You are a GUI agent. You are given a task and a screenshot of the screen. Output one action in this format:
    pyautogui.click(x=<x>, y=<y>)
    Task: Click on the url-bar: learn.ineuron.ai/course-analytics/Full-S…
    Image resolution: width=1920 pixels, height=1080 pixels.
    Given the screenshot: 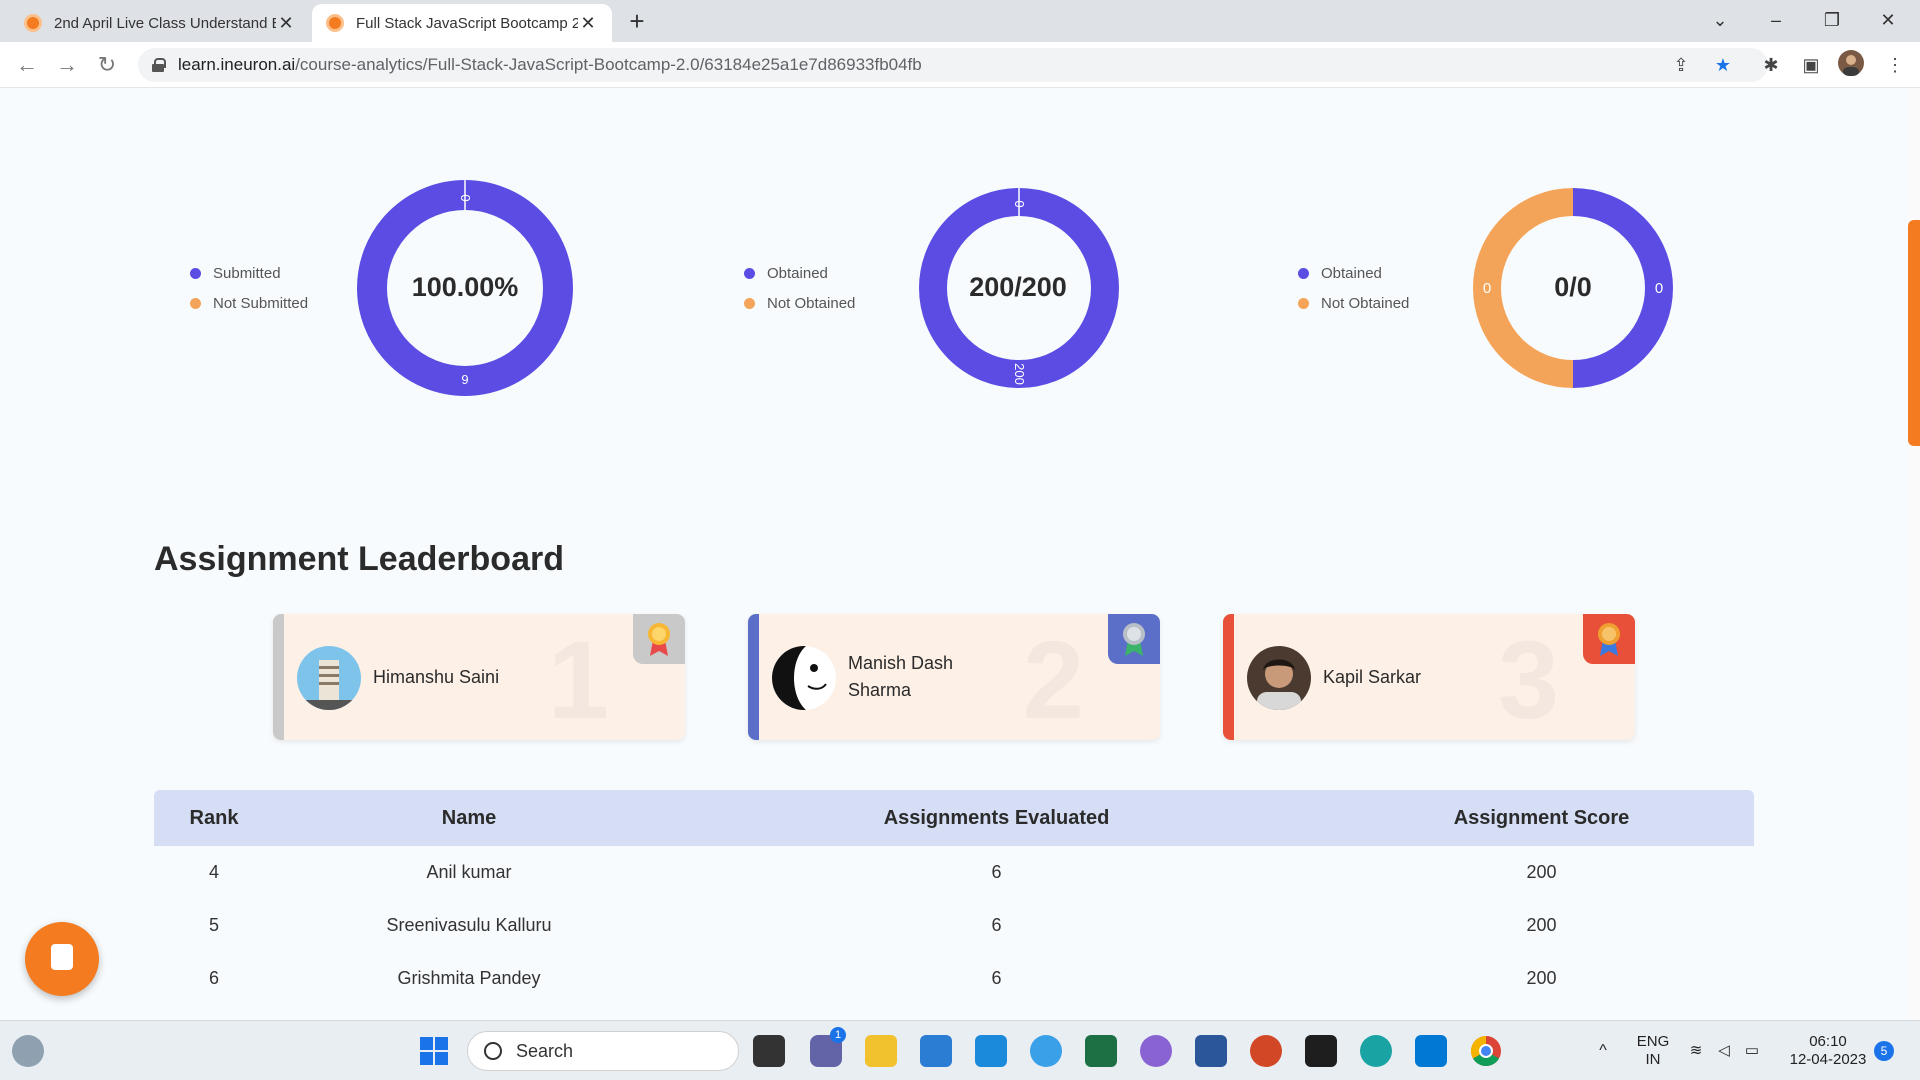 What is the action you would take?
    pyautogui.click(x=953, y=65)
    